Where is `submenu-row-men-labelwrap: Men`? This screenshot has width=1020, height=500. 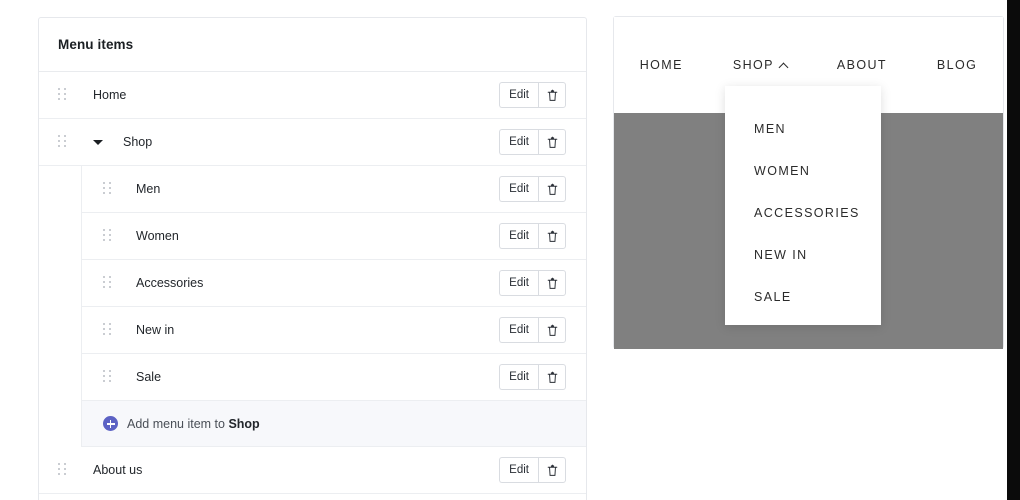
submenu-row-men-labelwrap: Men is located at coordinates (148, 189).